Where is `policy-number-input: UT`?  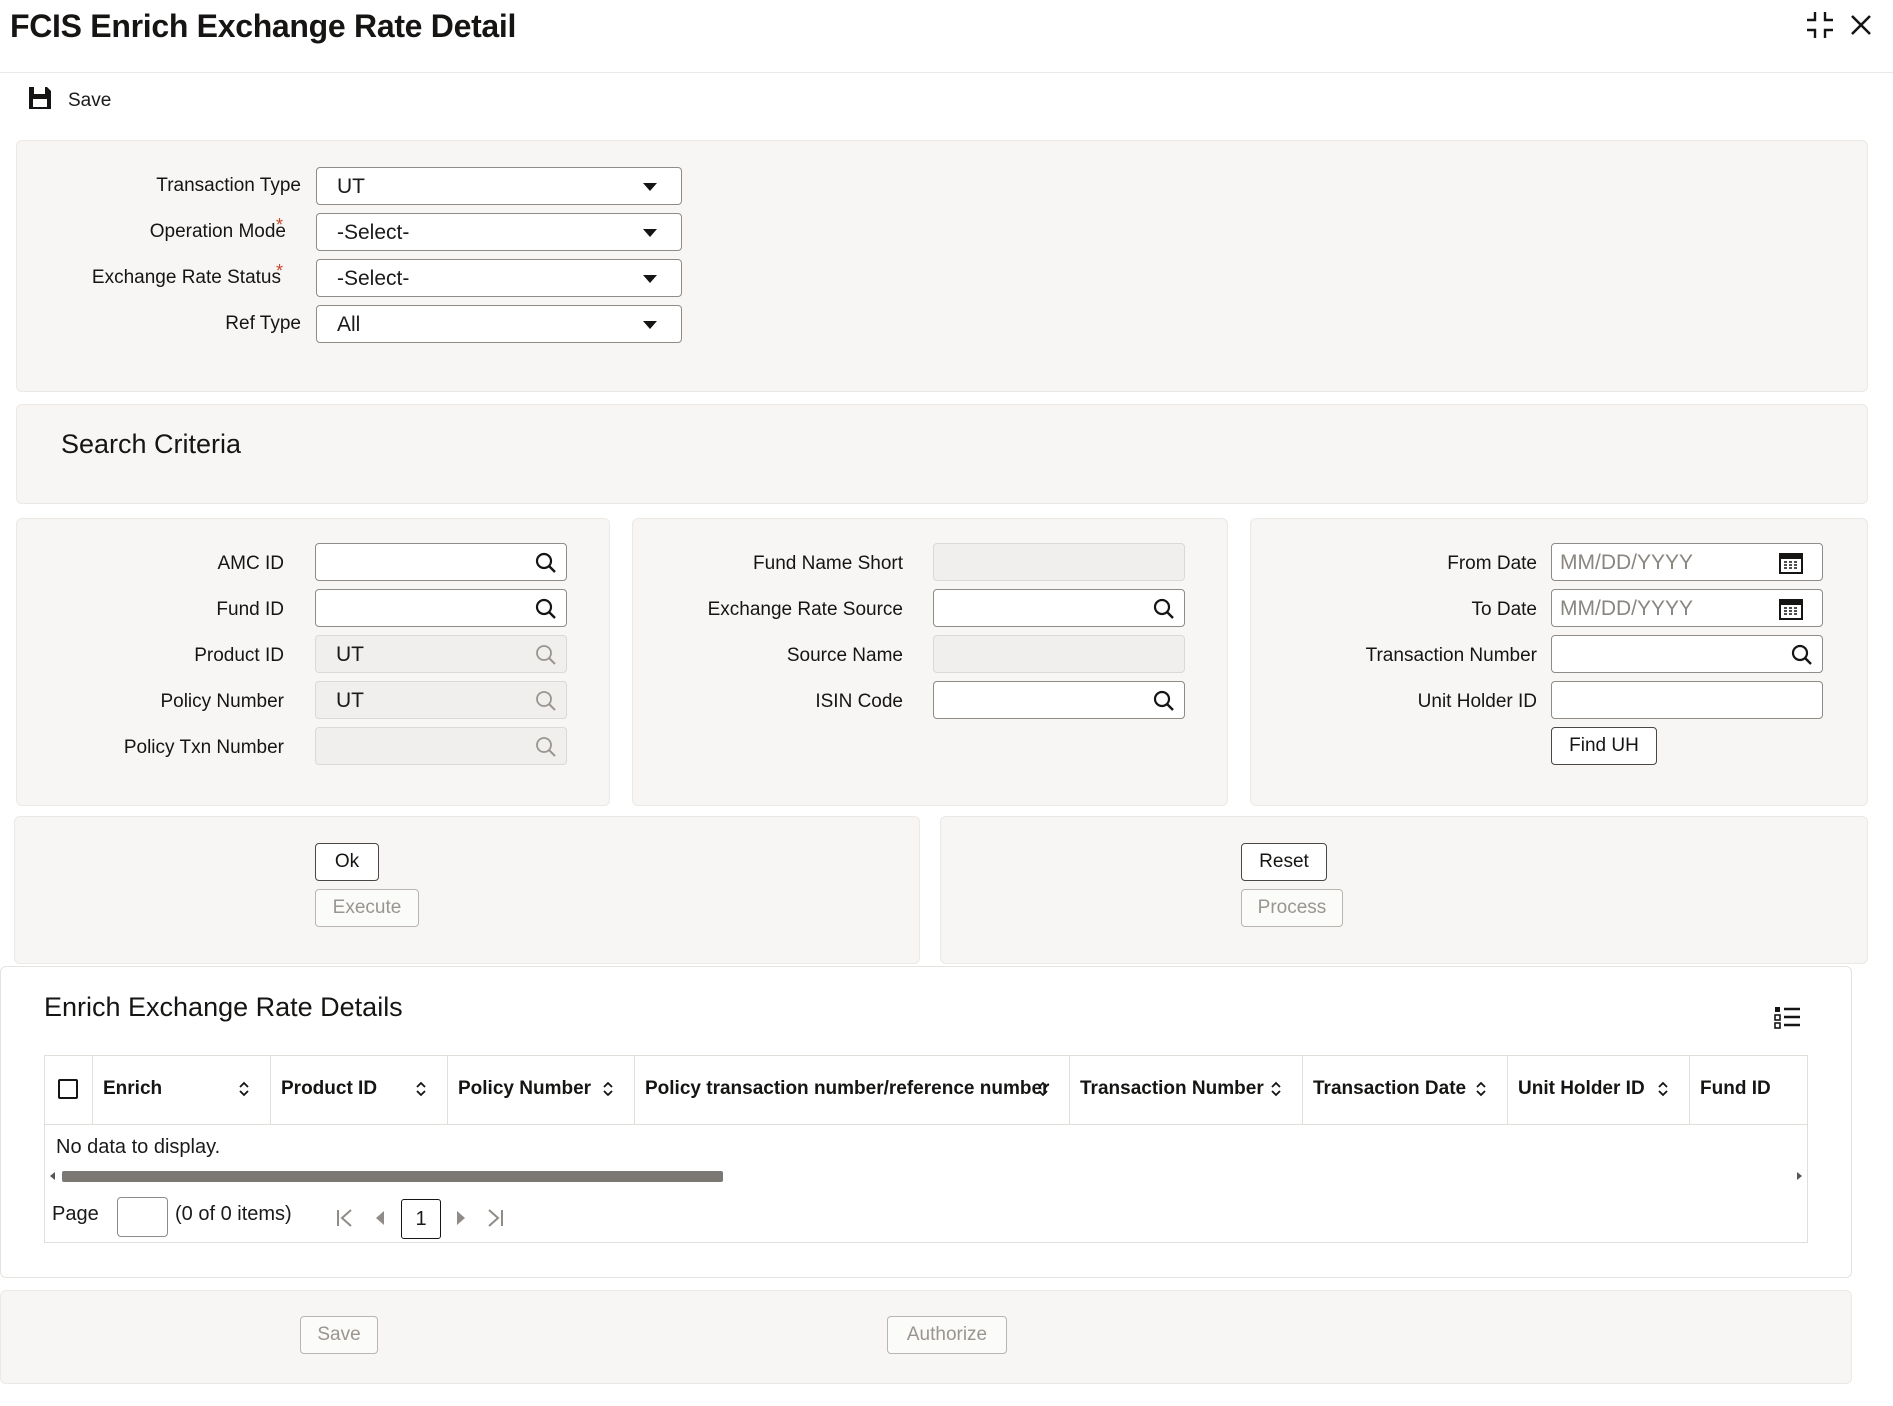
policy-number-input: UT is located at coordinates (441, 700).